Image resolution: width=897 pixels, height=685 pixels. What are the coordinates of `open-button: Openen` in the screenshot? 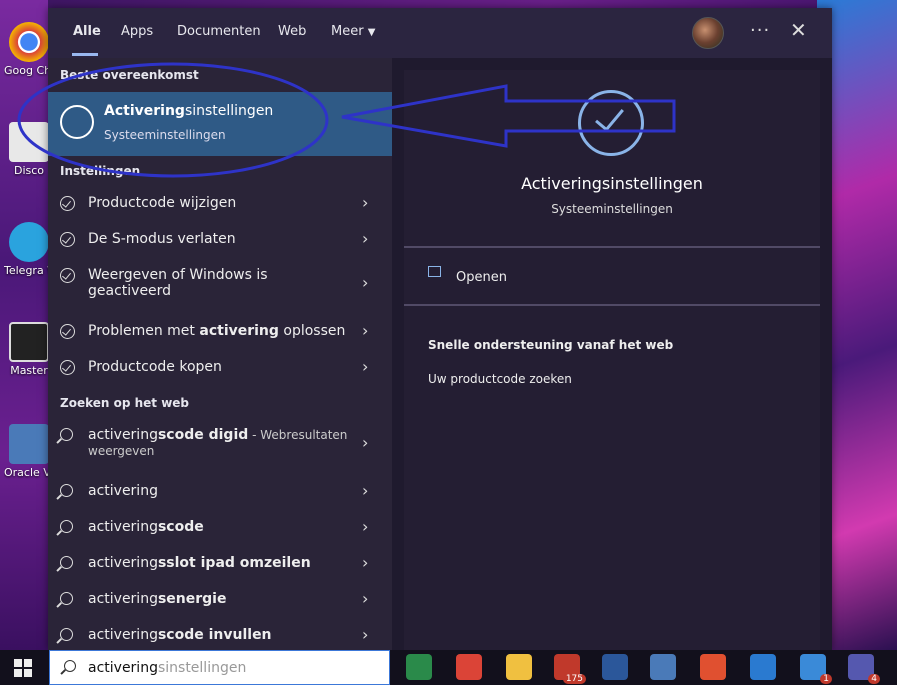 It's located at (481, 277).